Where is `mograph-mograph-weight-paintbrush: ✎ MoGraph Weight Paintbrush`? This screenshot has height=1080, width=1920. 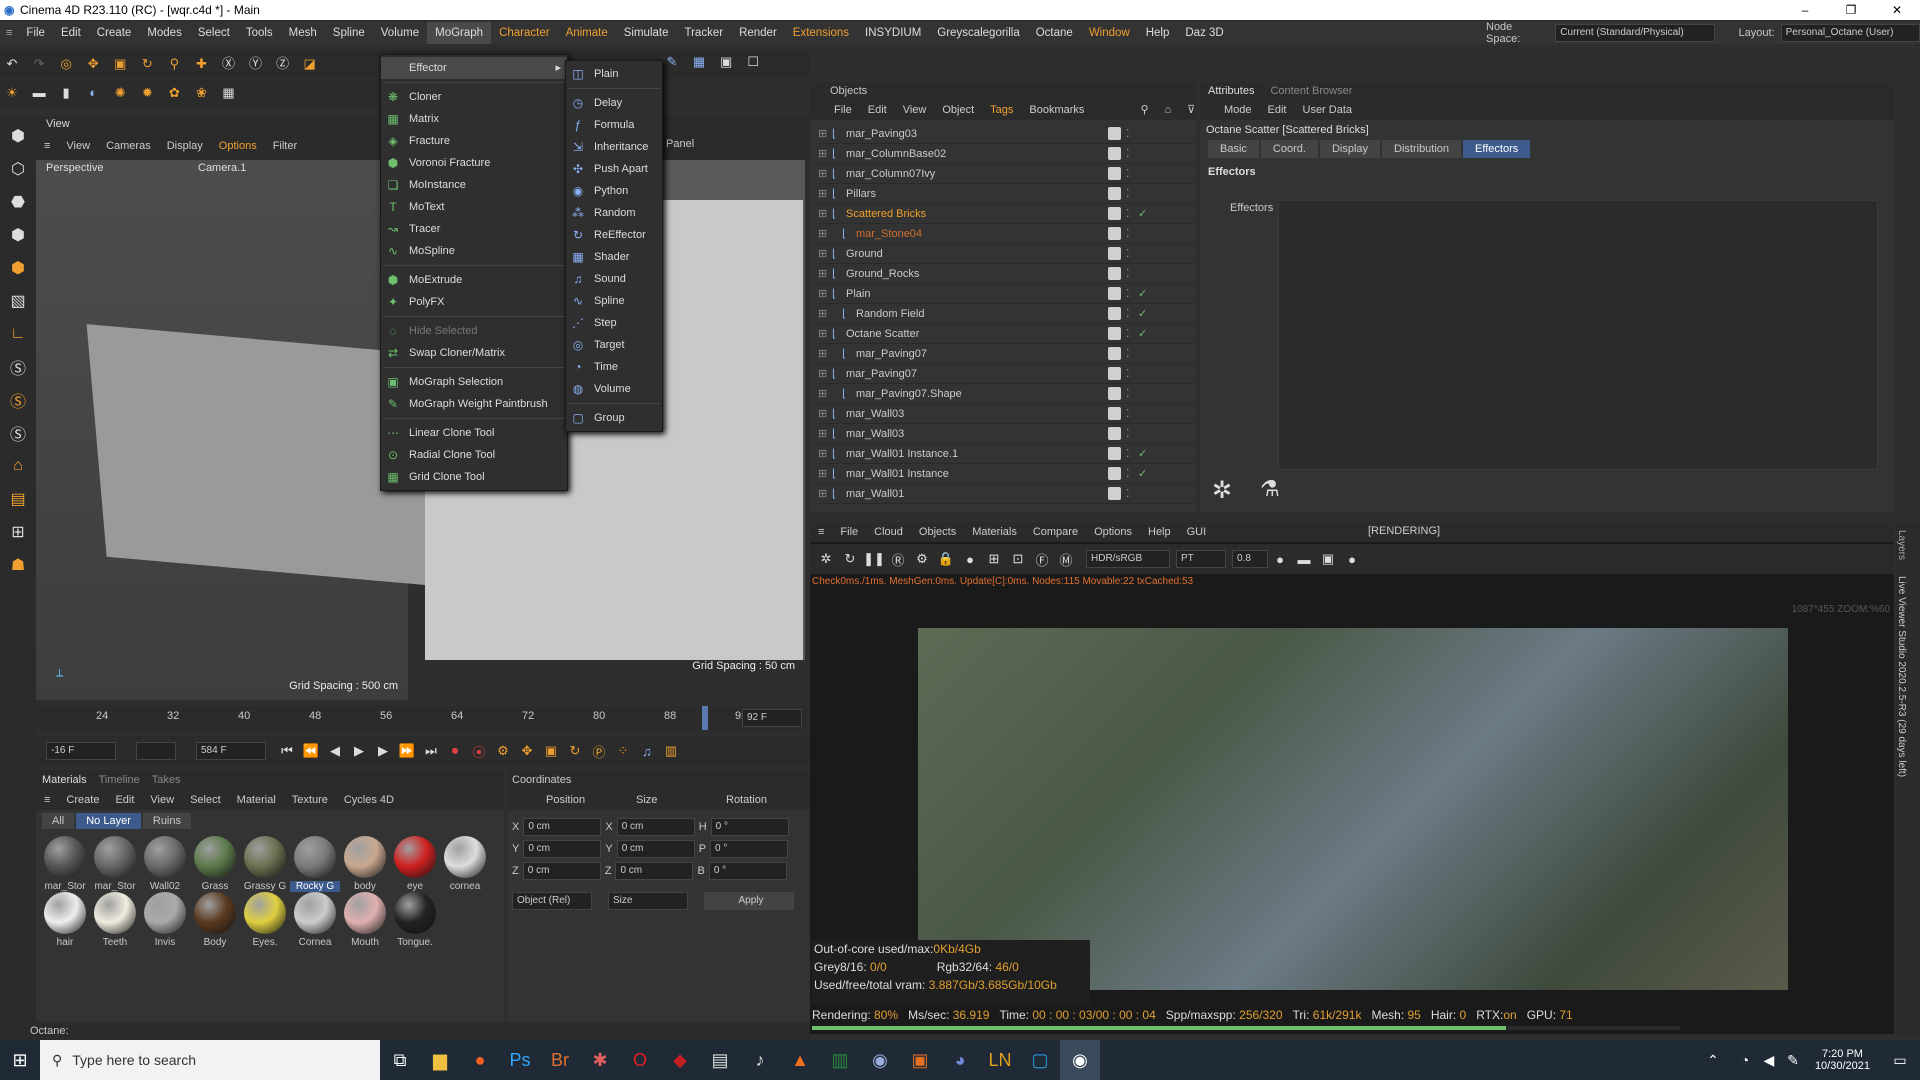 mograph-mograph-weight-paintbrush: ✎ MoGraph Weight Paintbrush is located at coordinates (474, 404).